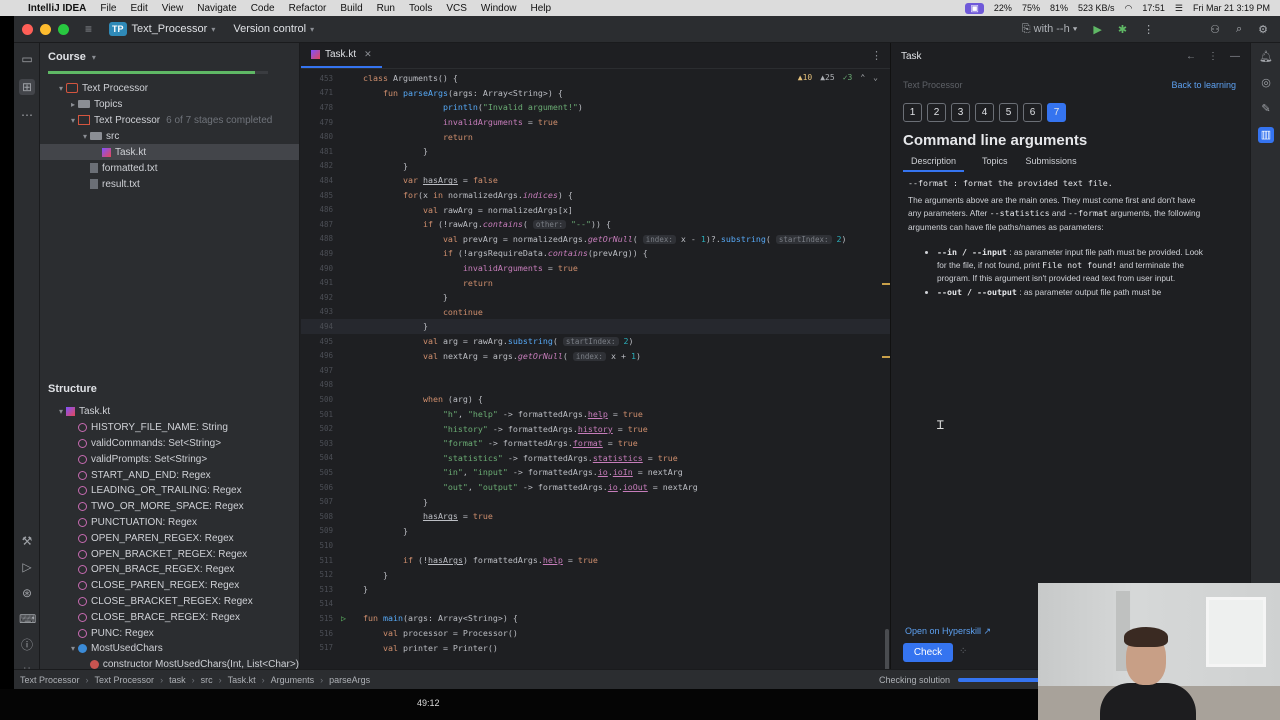  What do you see at coordinates (321, 107) in the screenshot?
I see `line-number: 478` at bounding box center [321, 107].